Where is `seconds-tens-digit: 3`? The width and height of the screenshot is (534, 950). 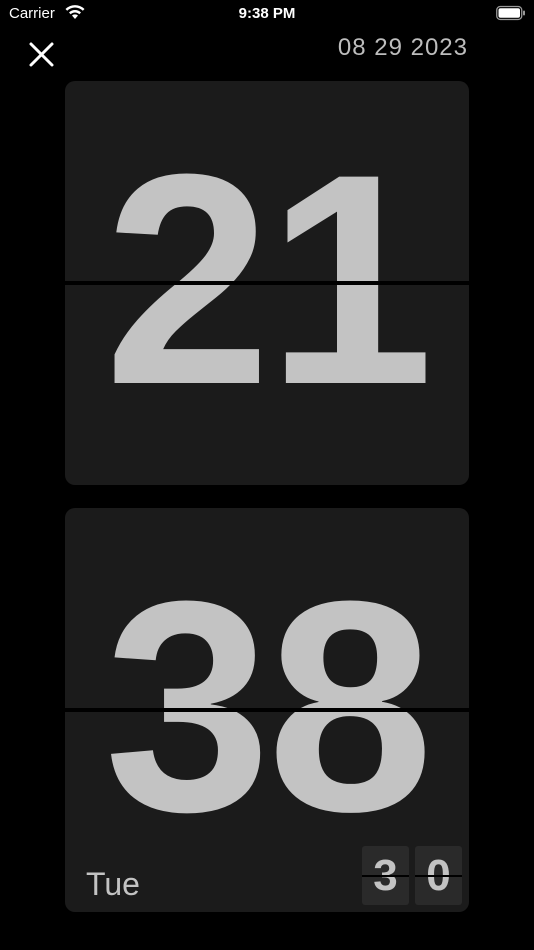
seconds-tens-digit: 3 is located at coordinates (385, 875).